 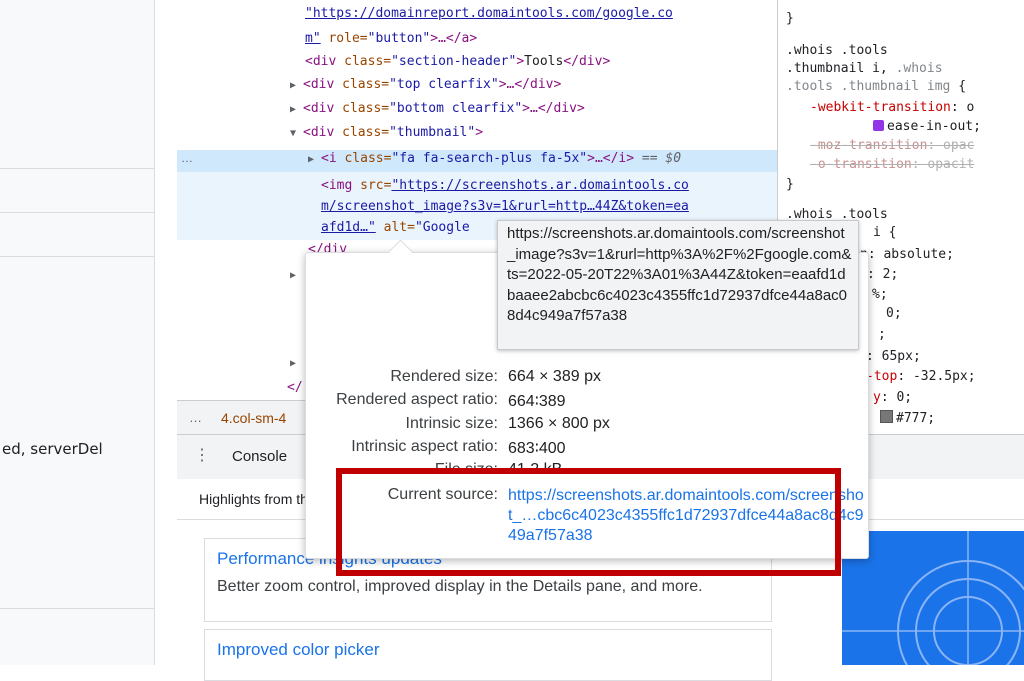 I want to click on img-src-link: "https://screenshots.ar.domaintools.co, so click(x=539, y=185).